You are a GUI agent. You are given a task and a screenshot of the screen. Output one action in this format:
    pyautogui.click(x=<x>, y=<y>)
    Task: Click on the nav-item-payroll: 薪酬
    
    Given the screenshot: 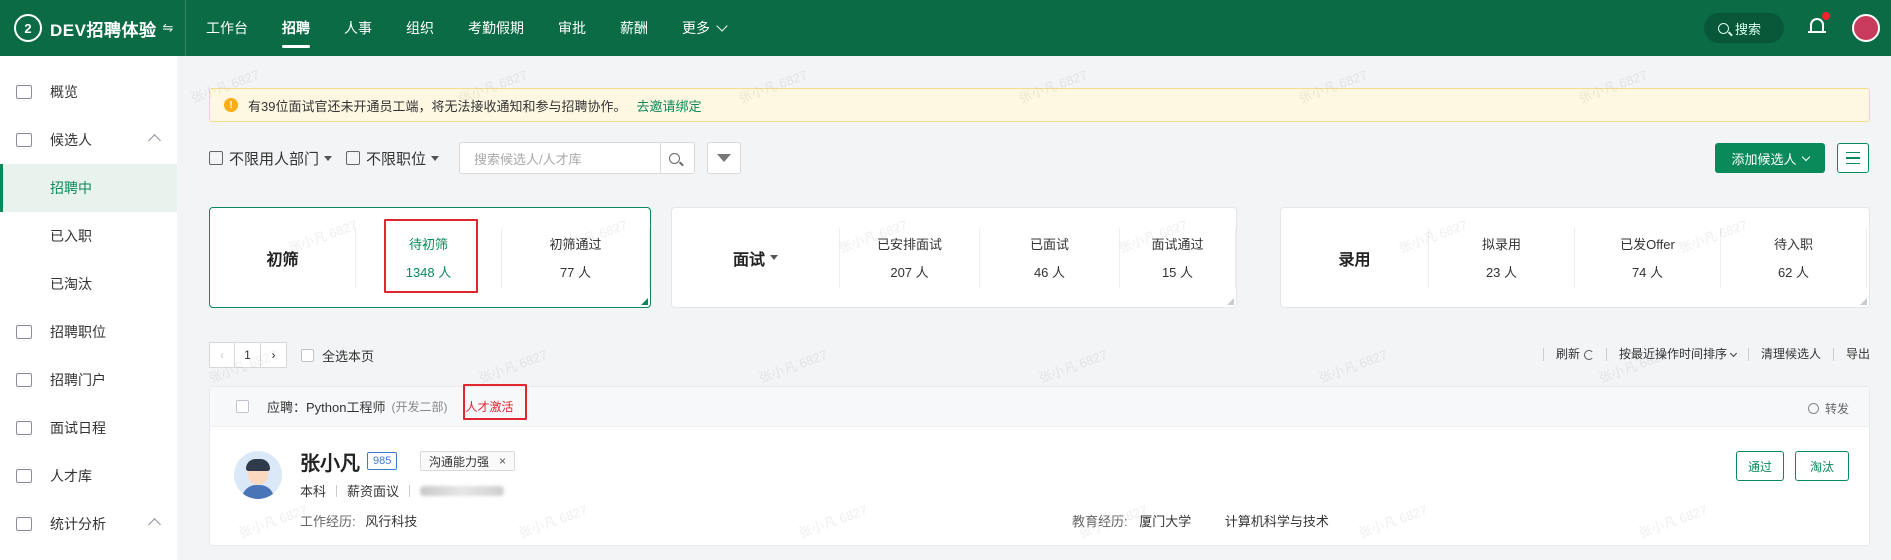 What is the action you would take?
    pyautogui.click(x=634, y=28)
    